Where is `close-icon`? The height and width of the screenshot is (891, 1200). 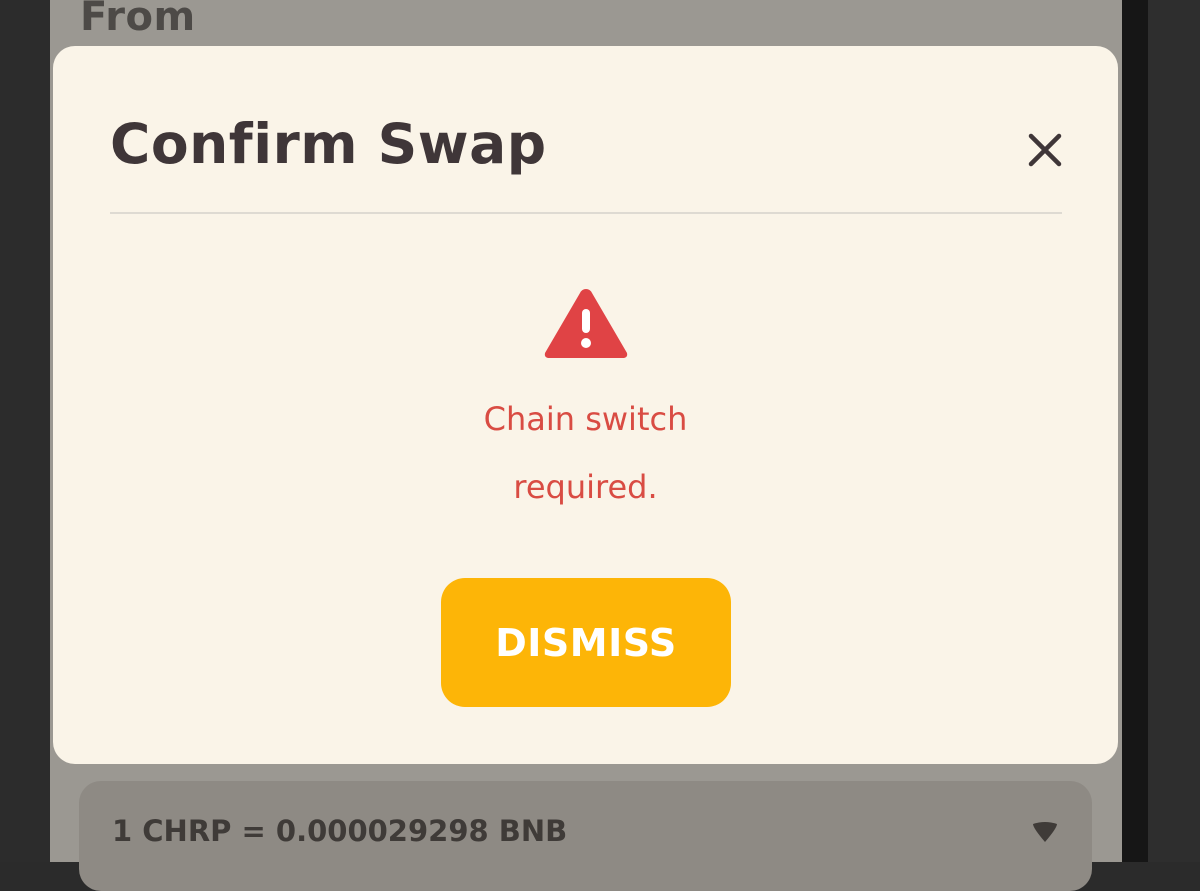 close-icon is located at coordinates (1045, 150).